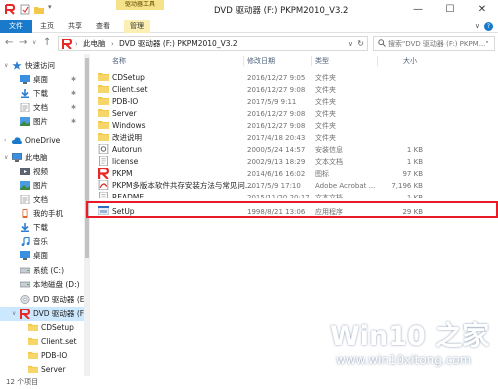  I want to click on nav-item: Server, so click(42, 369).